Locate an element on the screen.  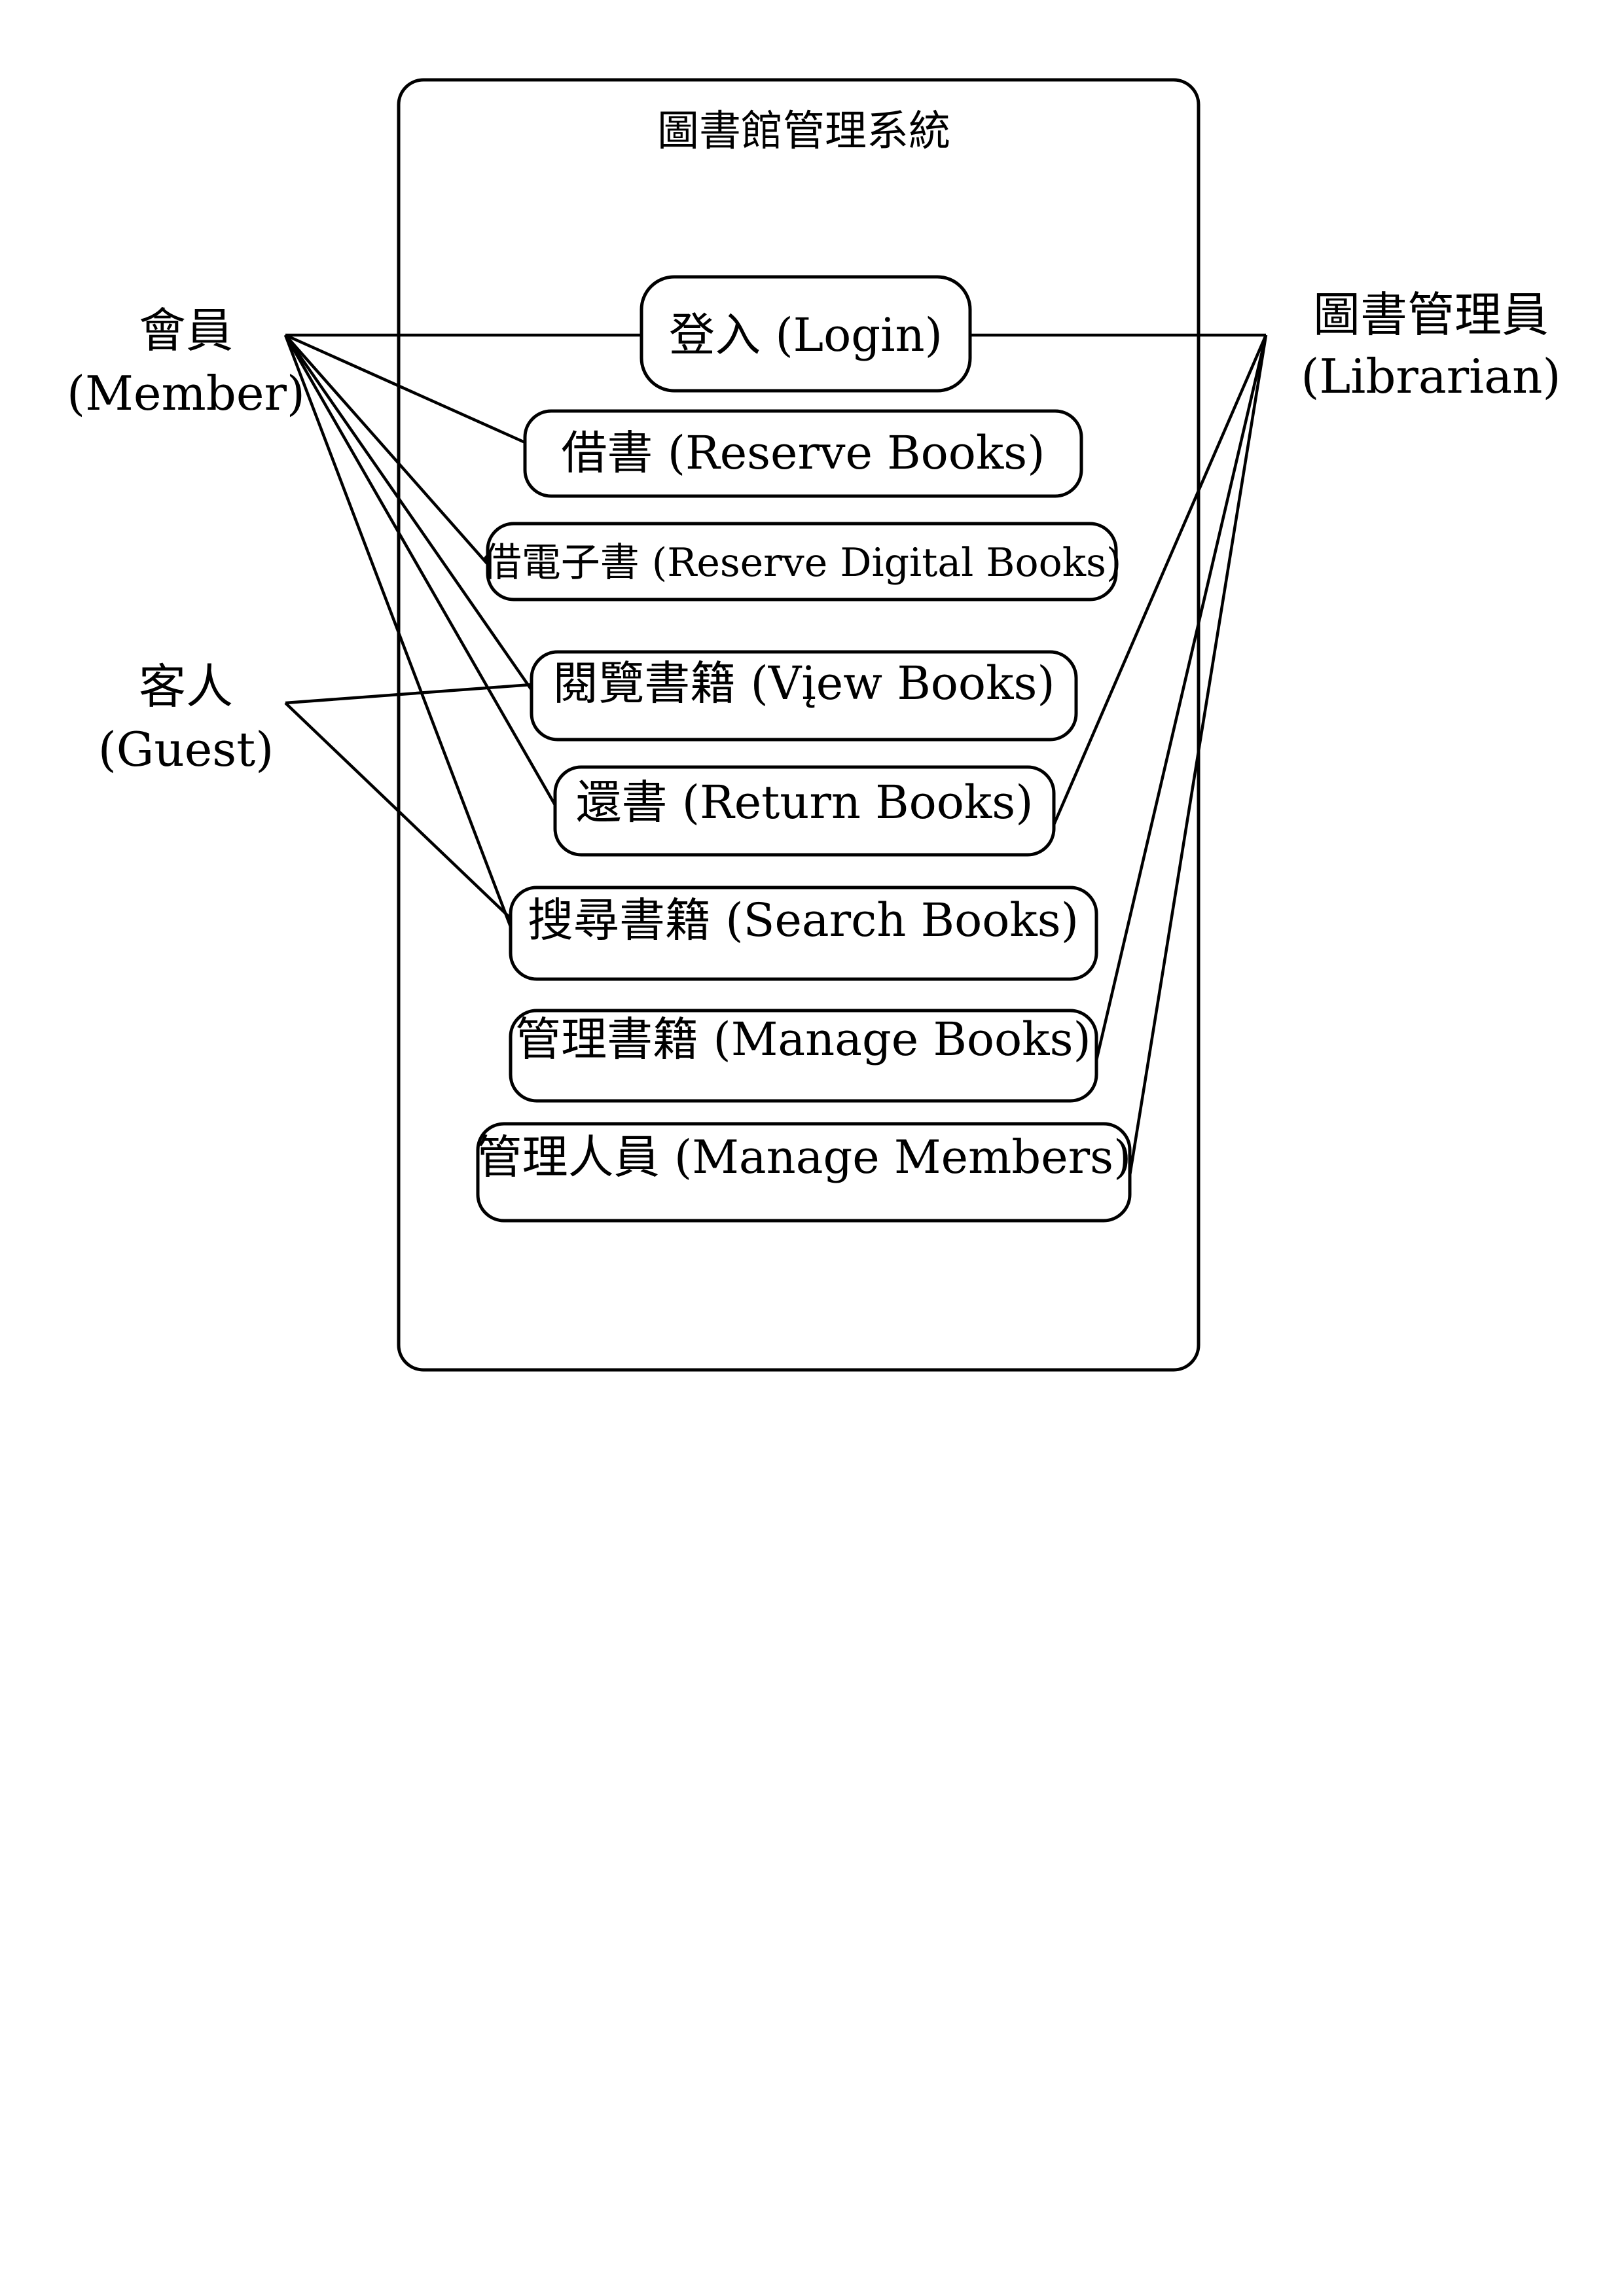
actor-member-english: (Member) is located at coordinates (186, 393).